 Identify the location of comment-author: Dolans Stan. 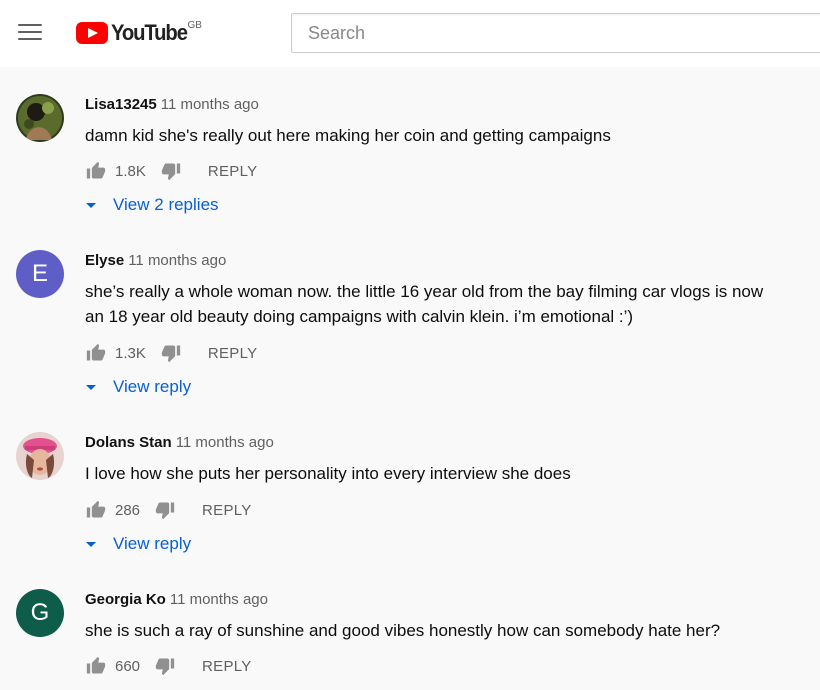
(128, 442).